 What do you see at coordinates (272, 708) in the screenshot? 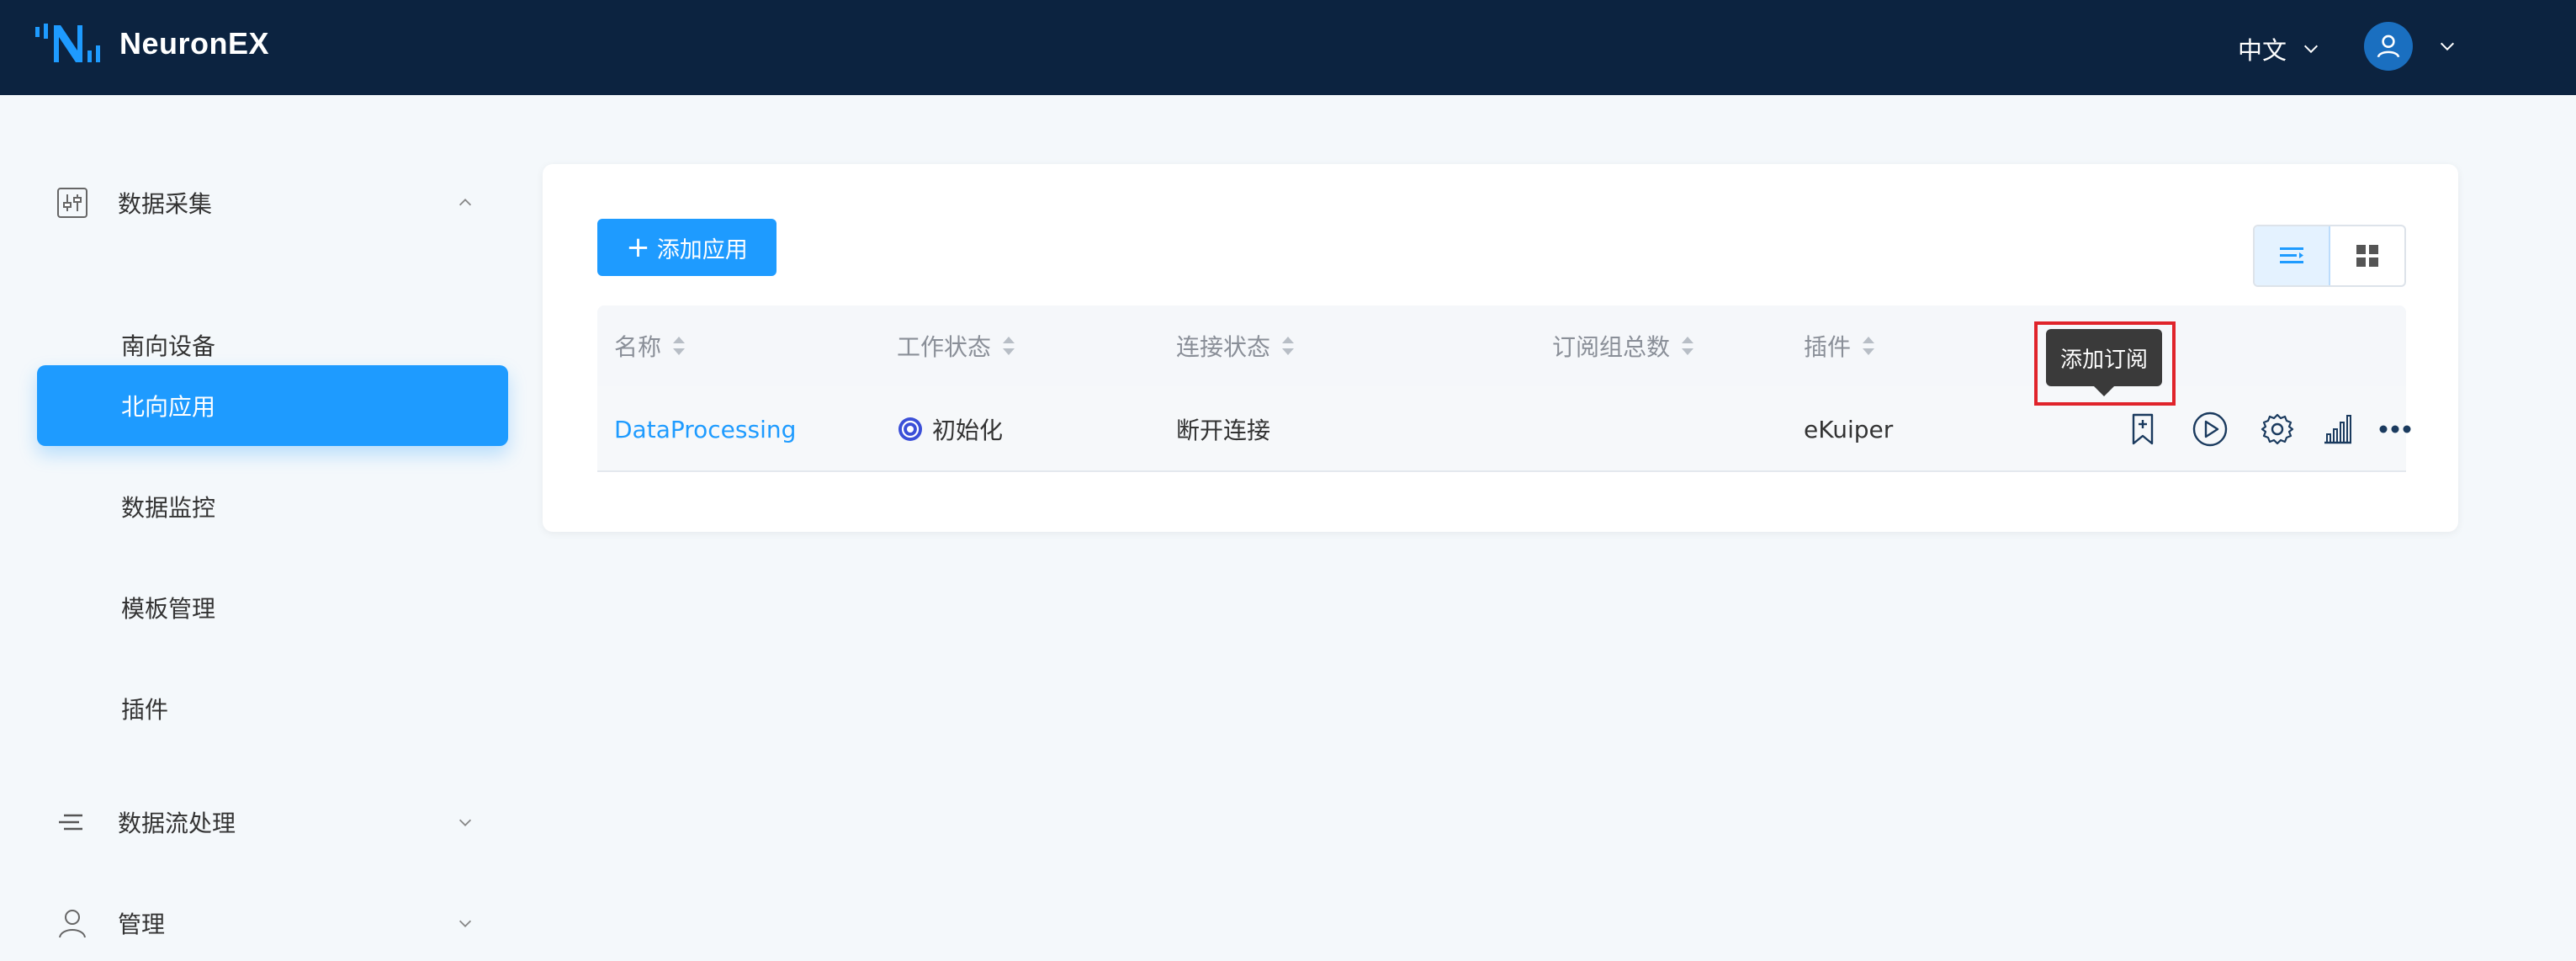
I see `sidebar-item-plugins: 插件` at bounding box center [272, 708].